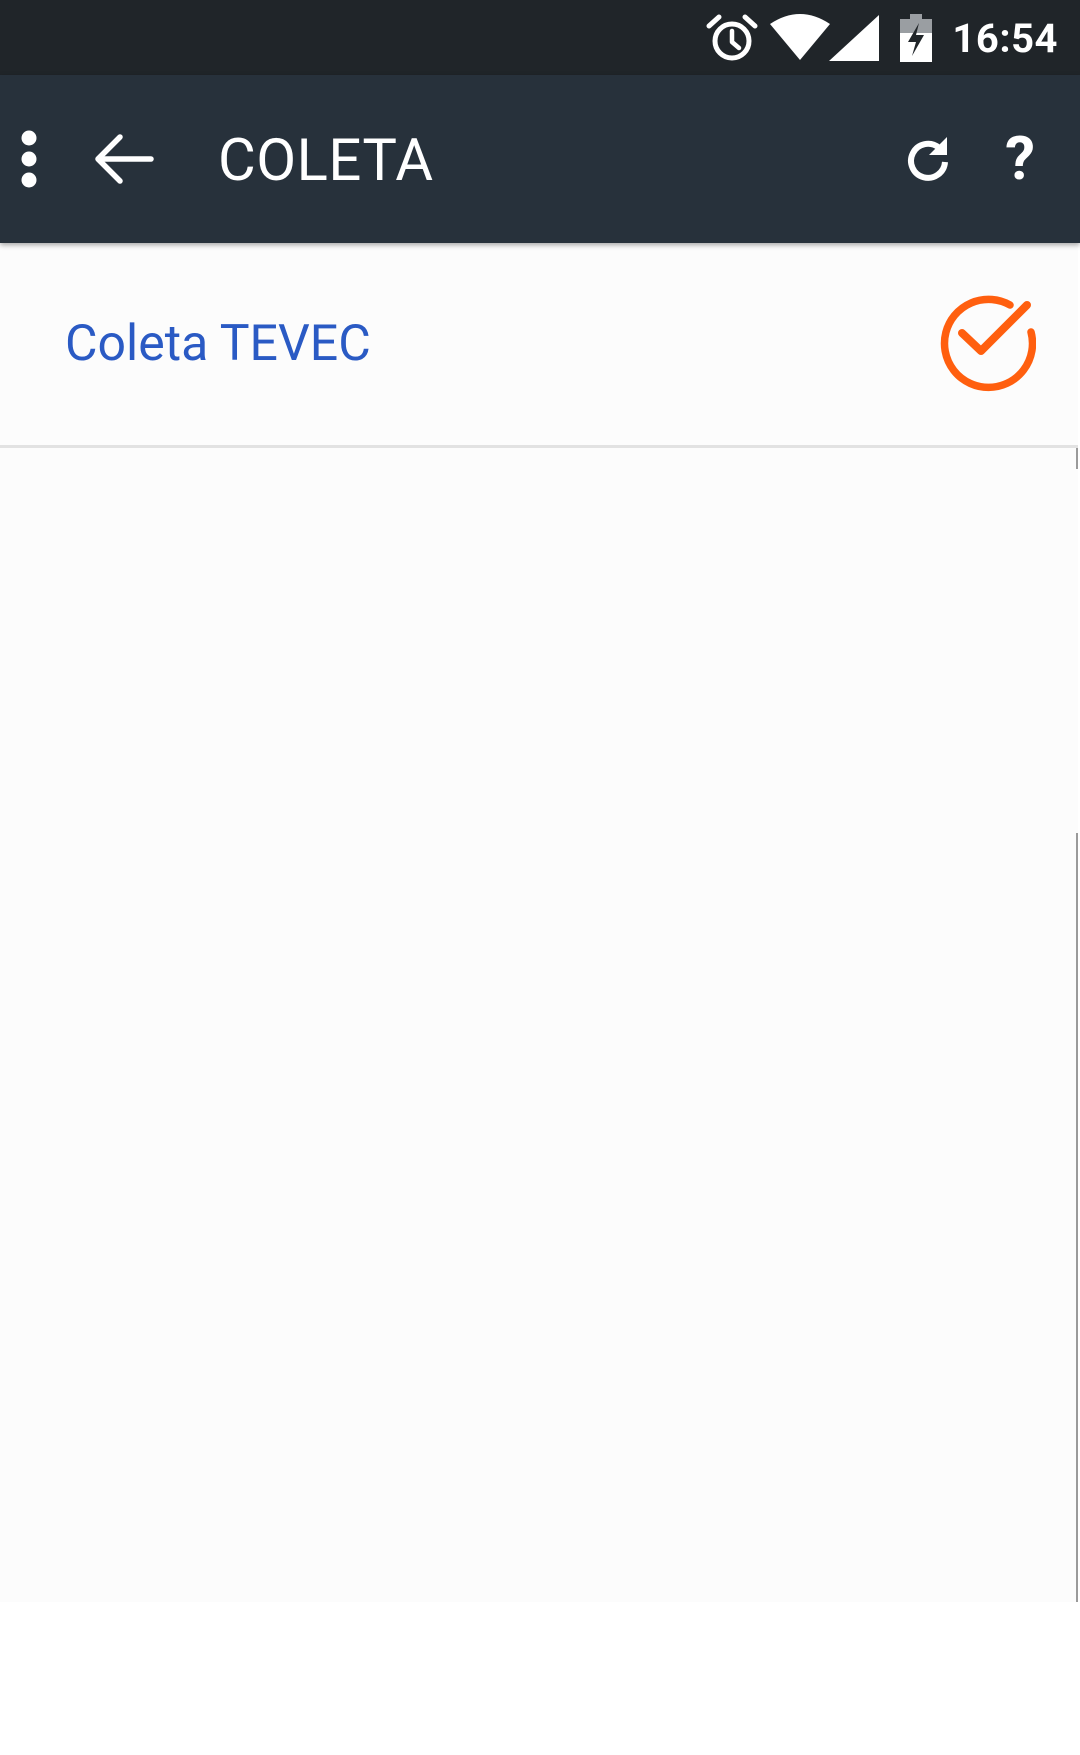 The height and width of the screenshot is (1755, 1080). I want to click on refresh-button, so click(928, 159).